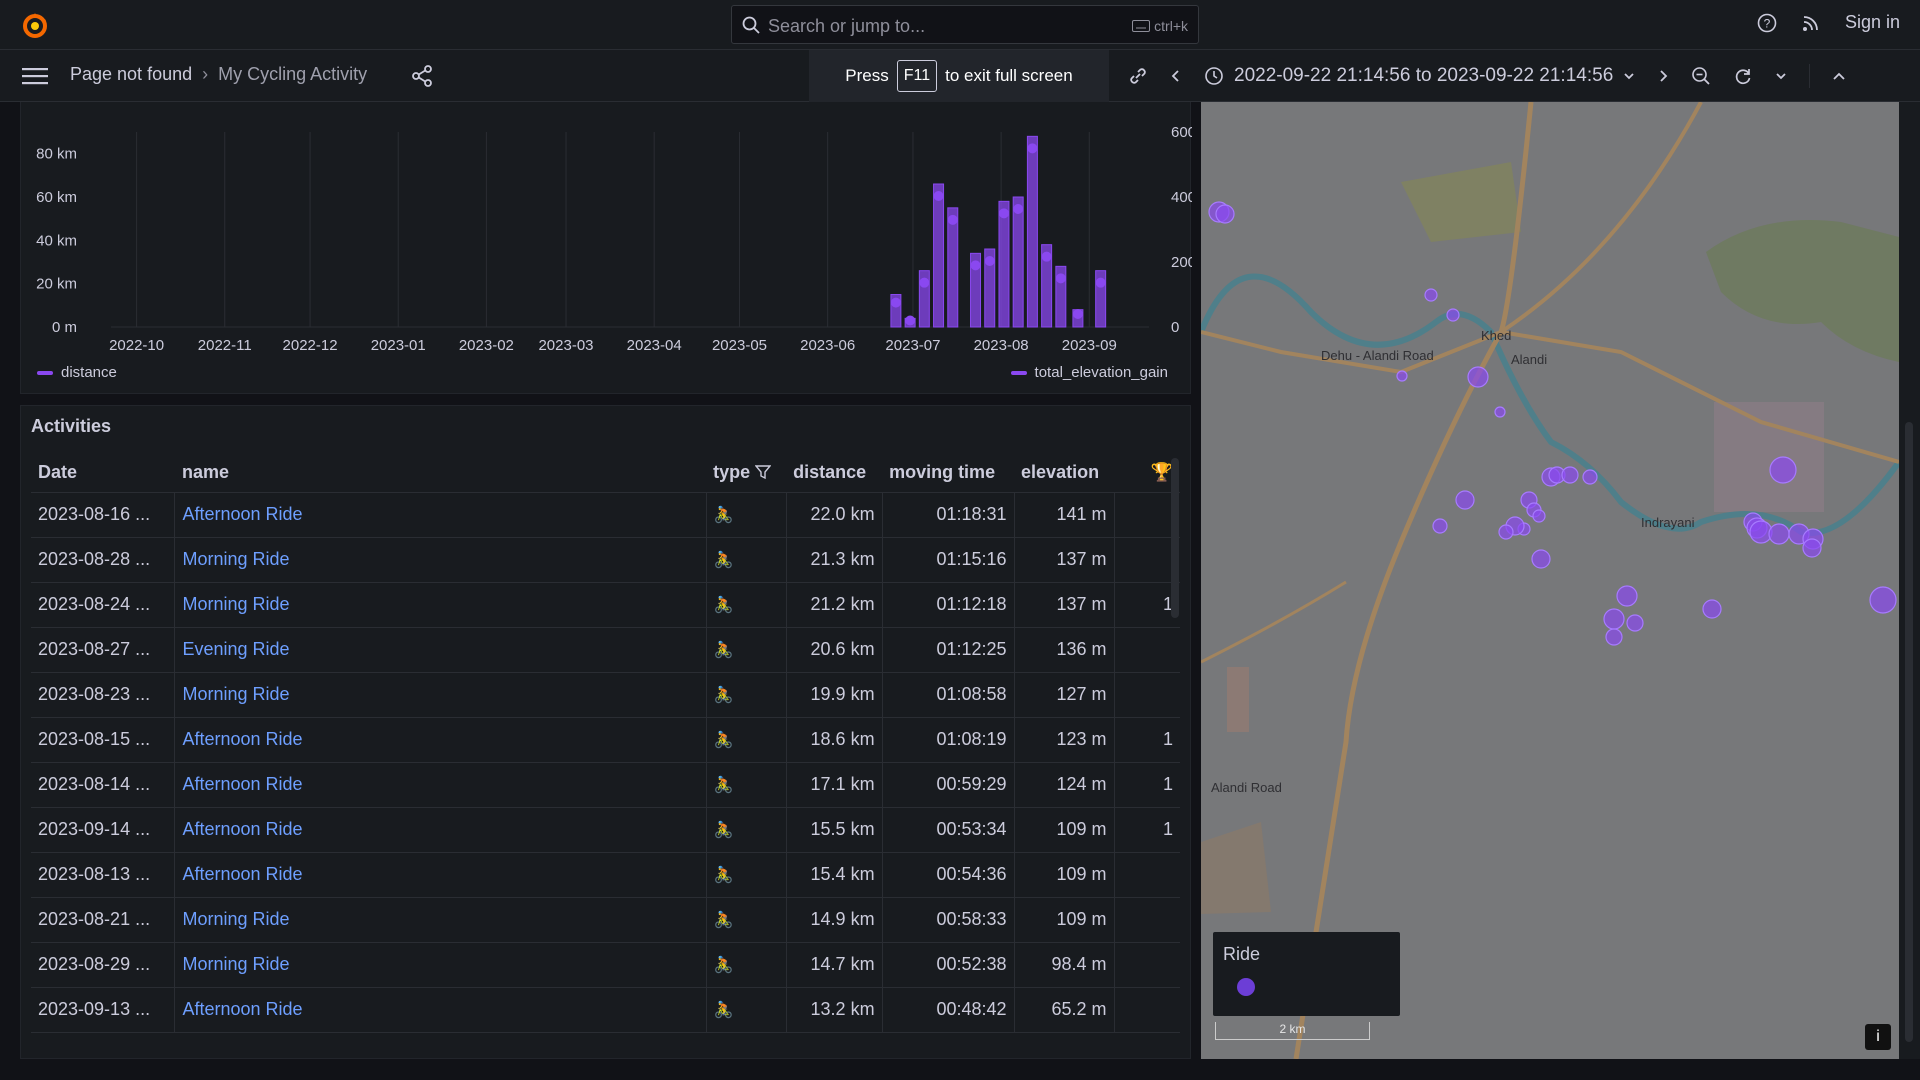 Image resolution: width=1920 pixels, height=1080 pixels. What do you see at coordinates (422, 76) in the screenshot?
I see `share-icon` at bounding box center [422, 76].